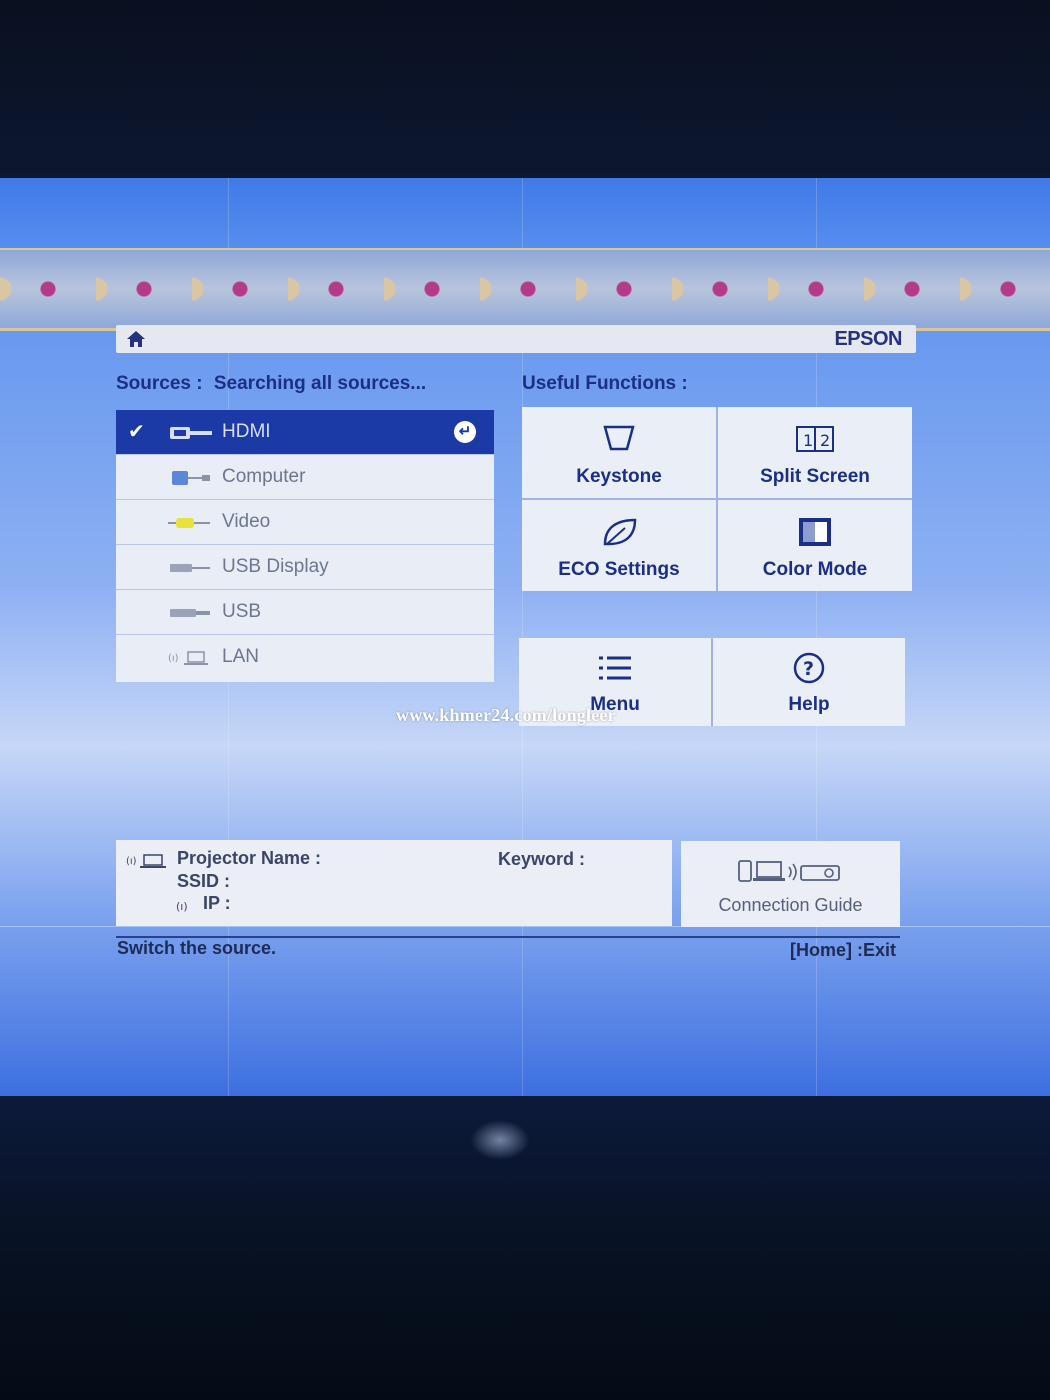 This screenshot has width=1050, height=1400. Describe the element at coordinates (825, 440) in the screenshot. I see `svg-text: 2` at that location.